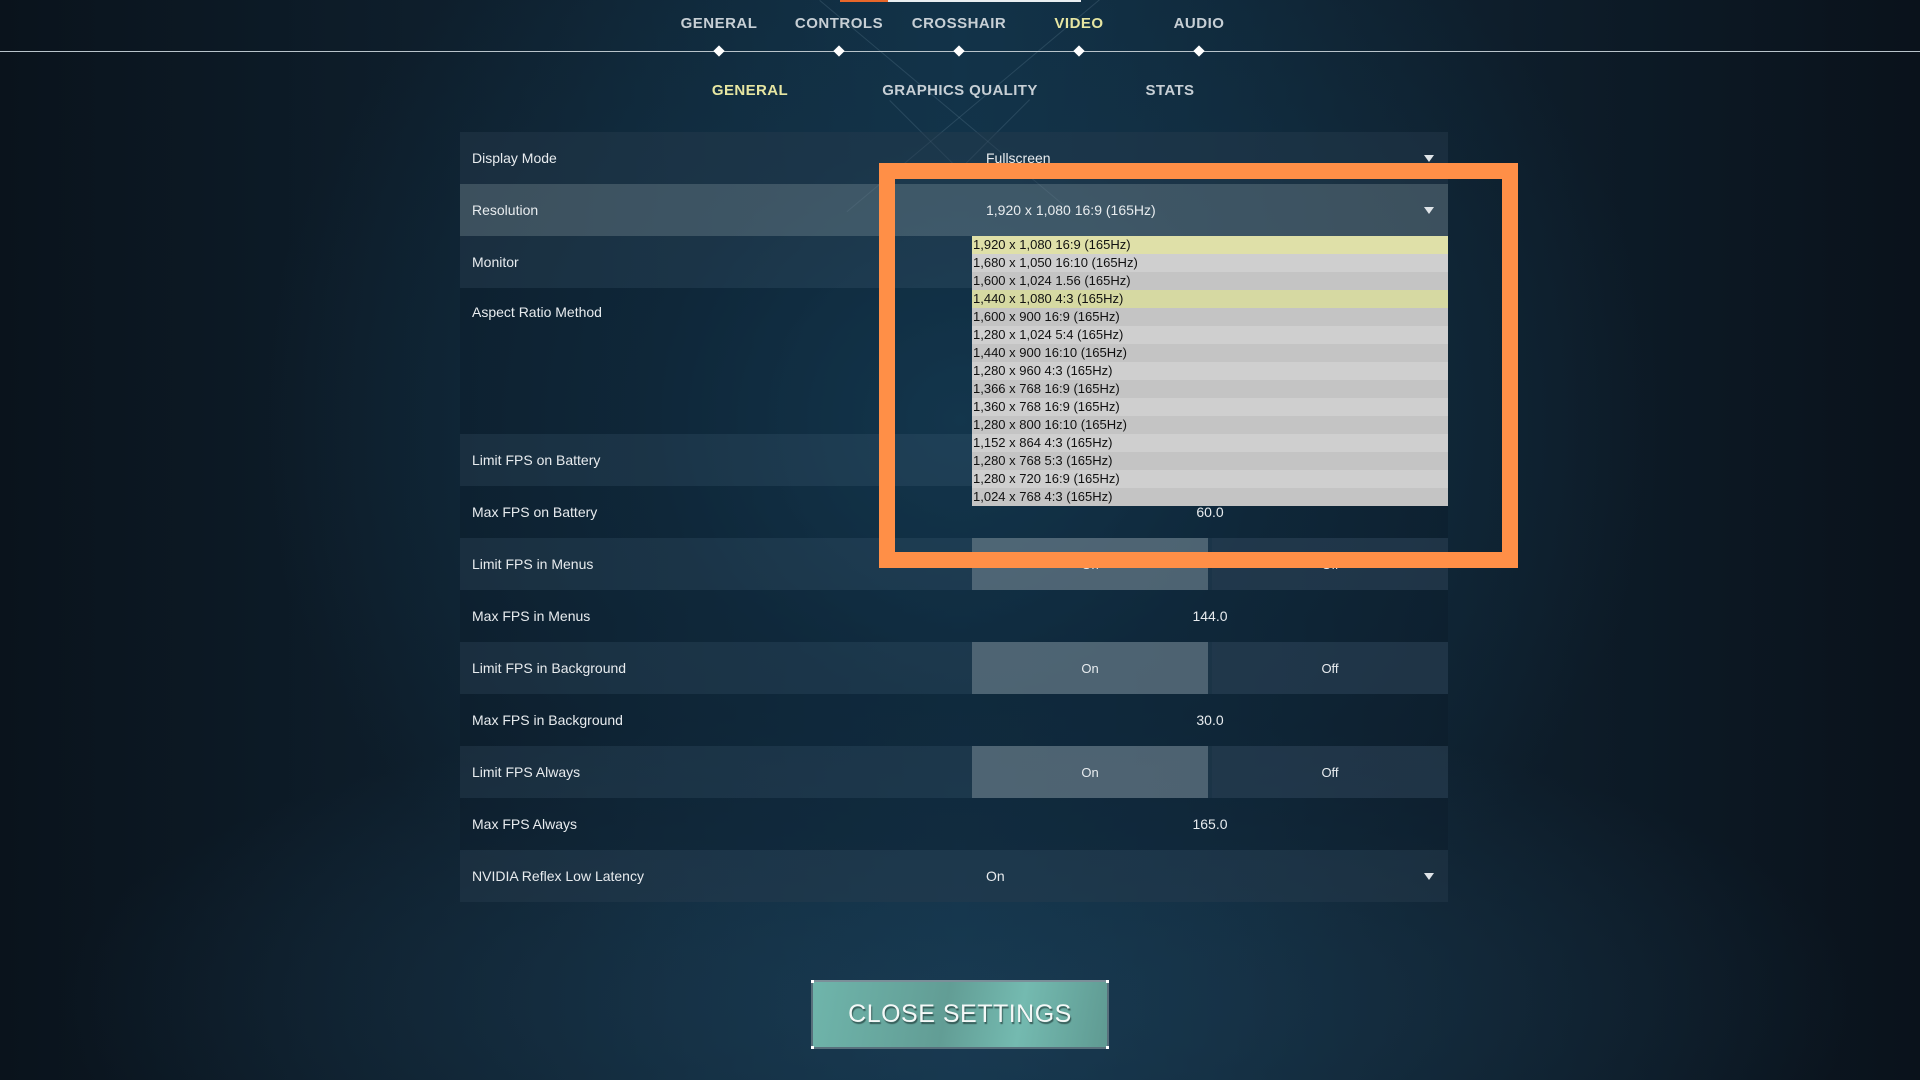 This screenshot has height=1080, width=1920. I want to click on resolution-option: 1,440 x 900 16:10 (165Hz), so click(1210, 353).